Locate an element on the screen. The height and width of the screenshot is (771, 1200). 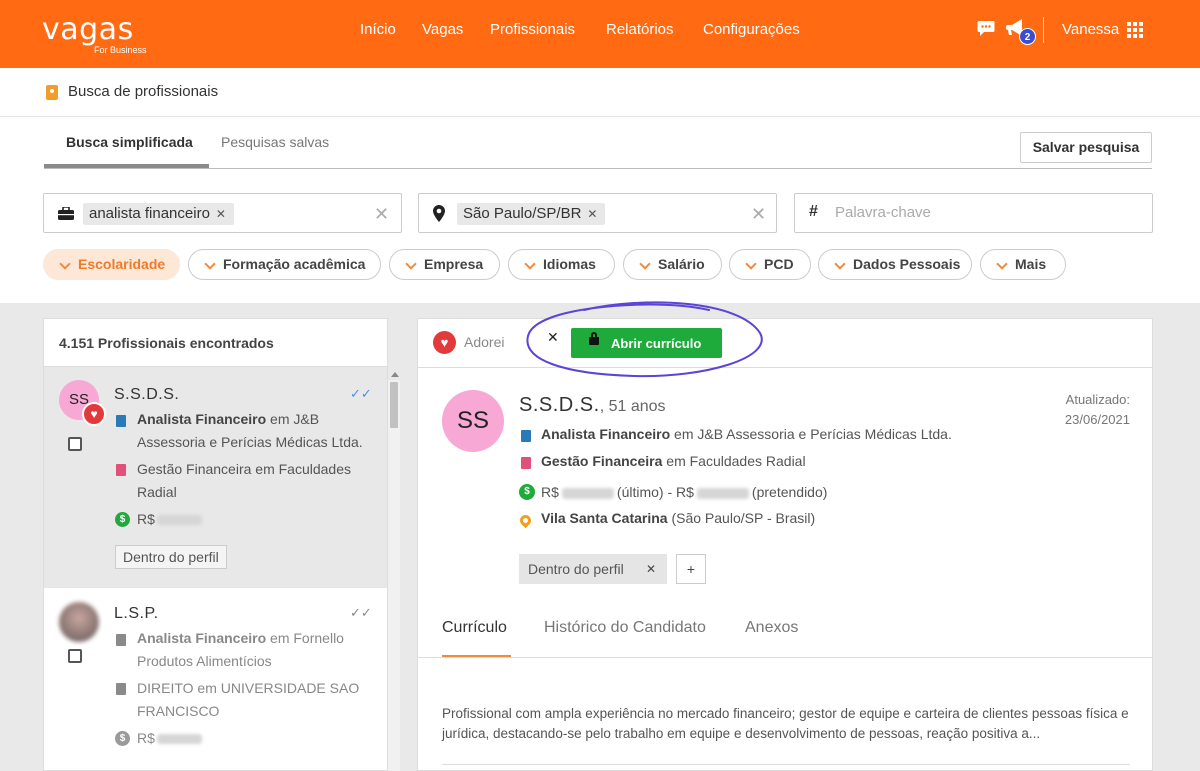
profile-badge-icon is located at coordinates (52, 92).